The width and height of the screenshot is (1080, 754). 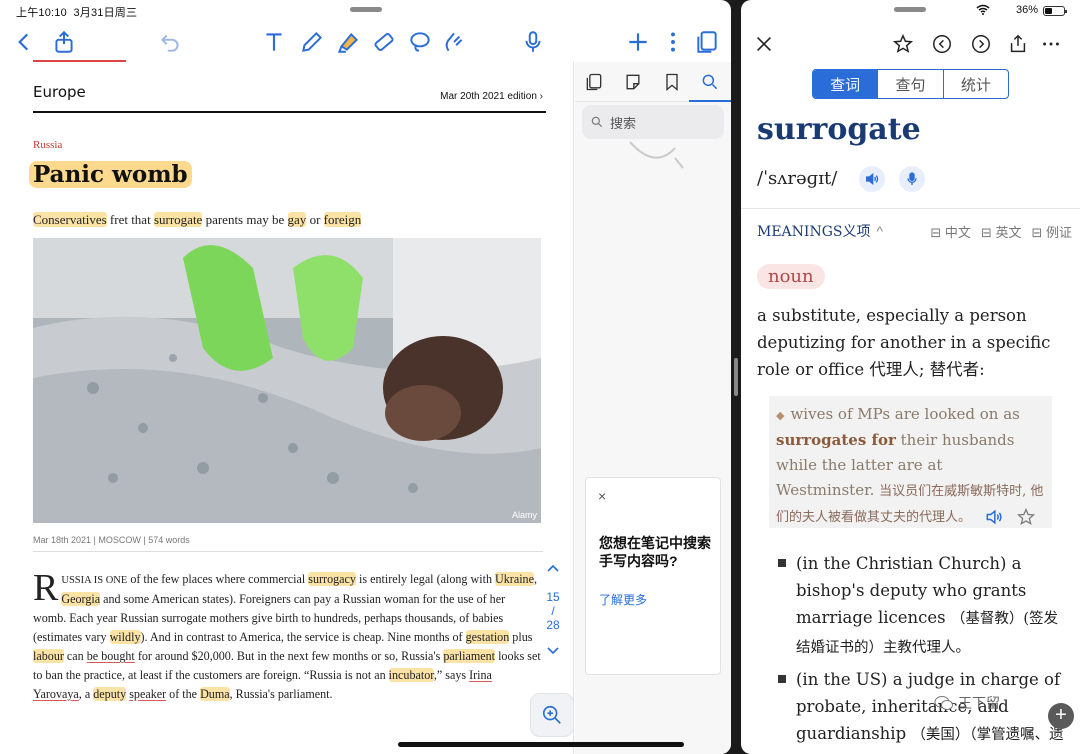 What do you see at coordinates (553, 625) in the screenshot?
I see `page-total: 28` at bounding box center [553, 625].